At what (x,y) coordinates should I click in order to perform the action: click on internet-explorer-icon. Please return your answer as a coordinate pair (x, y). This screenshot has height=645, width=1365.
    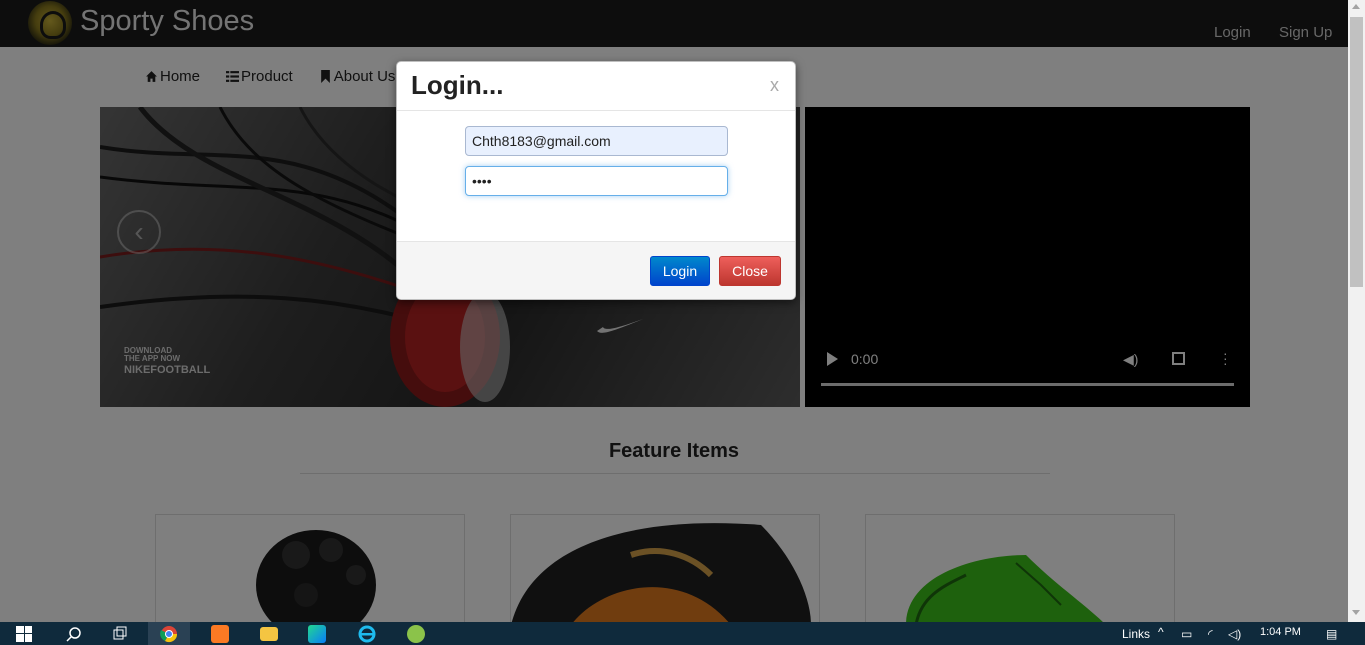
    Looking at the image, I should click on (367, 633).